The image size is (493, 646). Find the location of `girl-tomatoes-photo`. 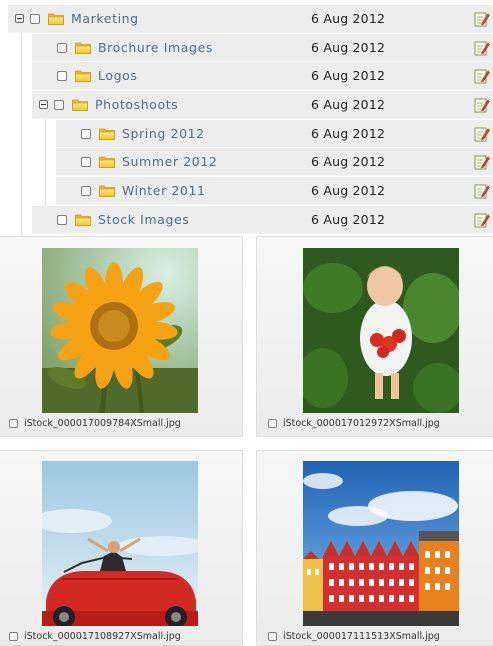

girl-tomatoes-photo is located at coordinates (381, 330).